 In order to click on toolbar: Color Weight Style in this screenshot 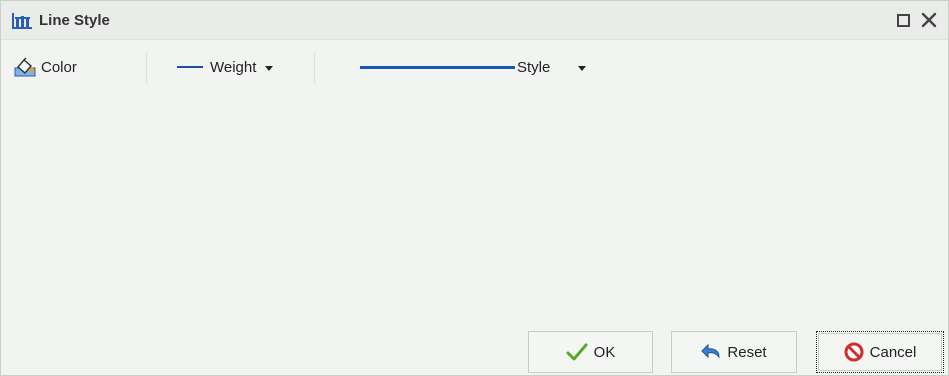, I will do `click(474, 67)`.